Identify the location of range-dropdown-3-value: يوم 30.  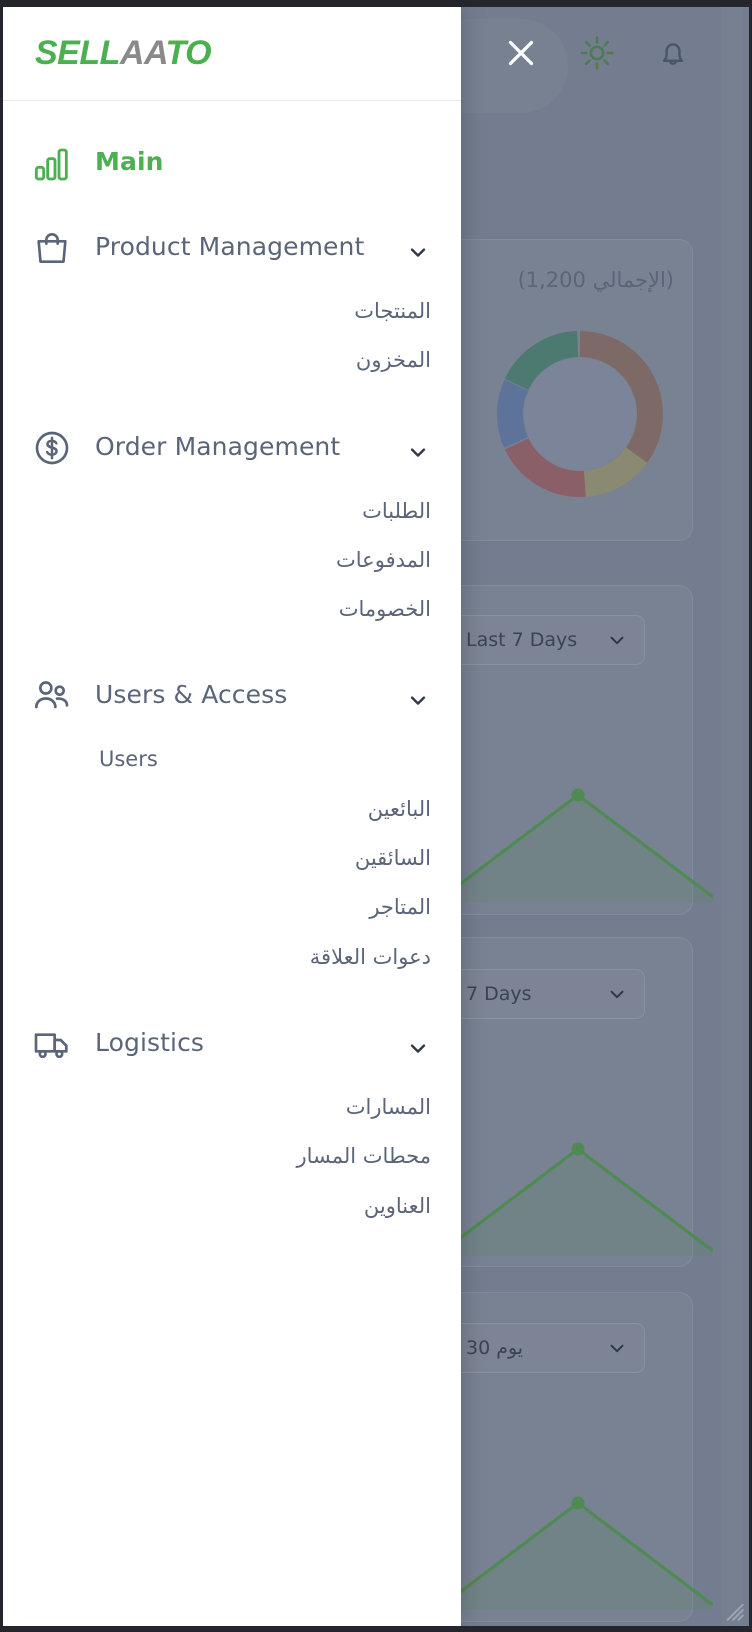
(495, 1348).